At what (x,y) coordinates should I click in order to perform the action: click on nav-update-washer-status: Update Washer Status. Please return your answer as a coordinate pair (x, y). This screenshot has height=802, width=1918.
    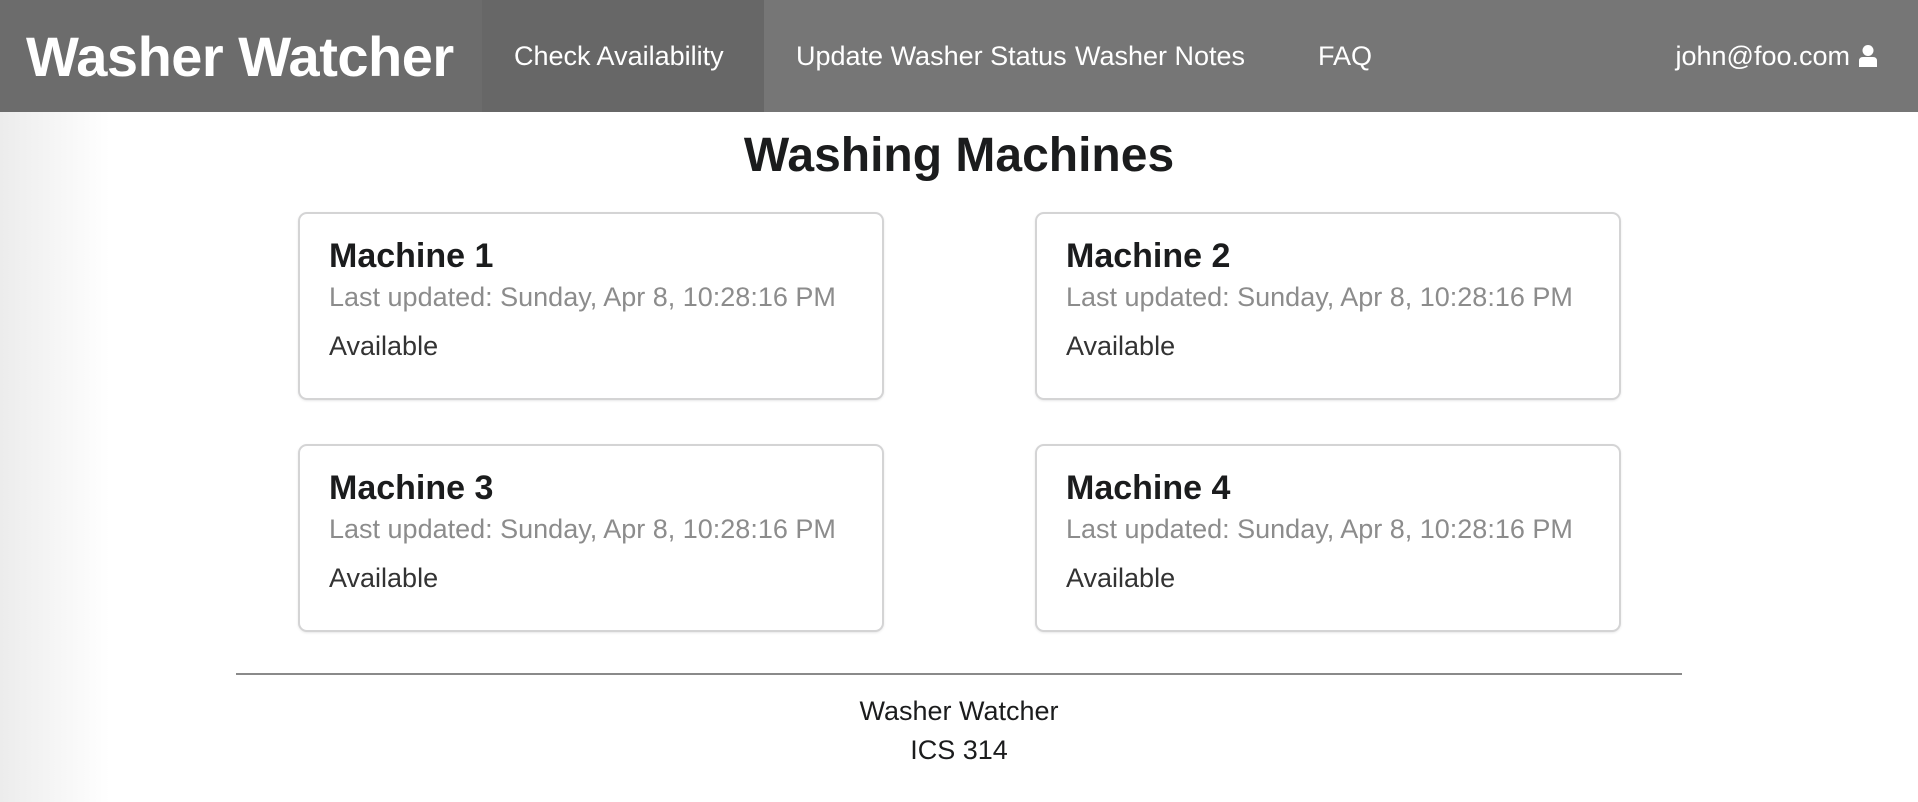
    Looking at the image, I should click on (919, 56).